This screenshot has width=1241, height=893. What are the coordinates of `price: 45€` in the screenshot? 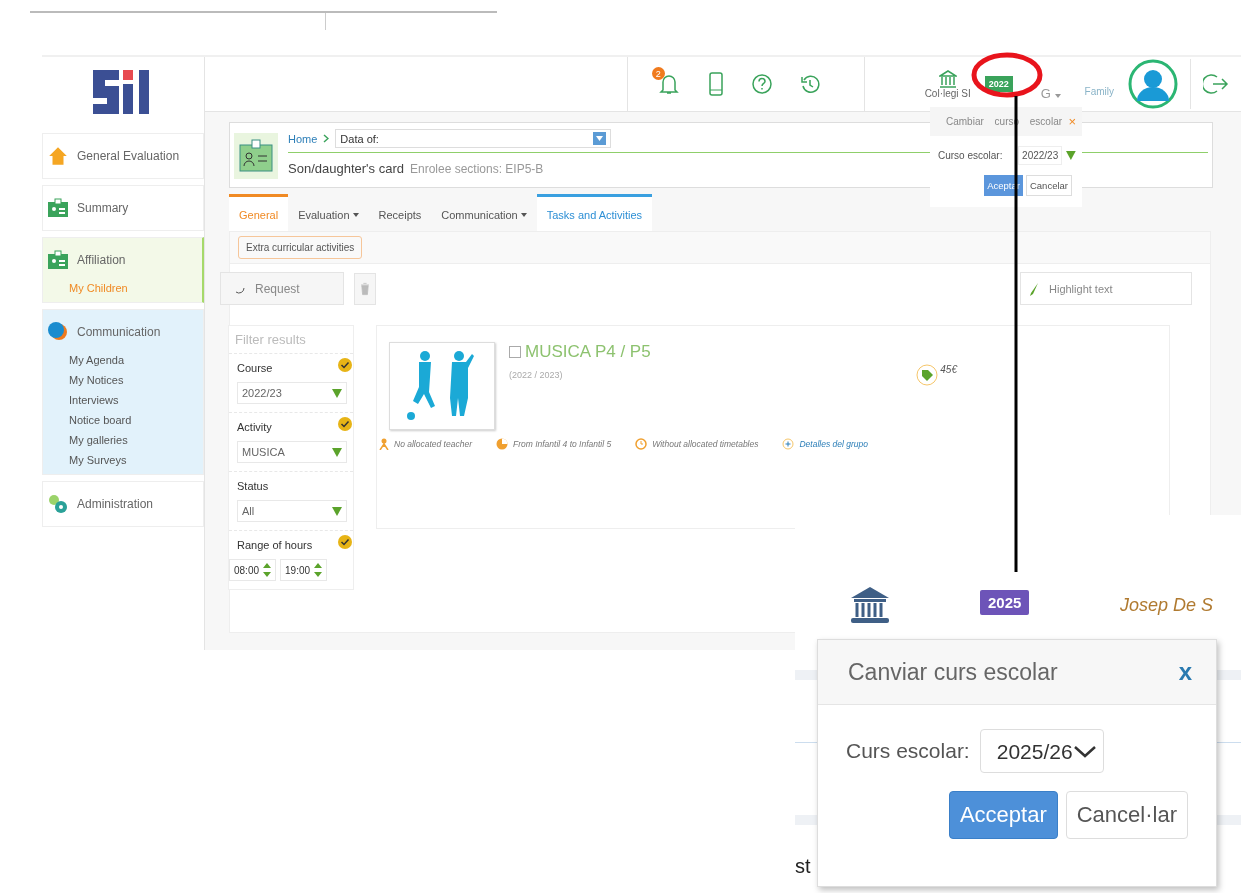 It's located at (948, 369).